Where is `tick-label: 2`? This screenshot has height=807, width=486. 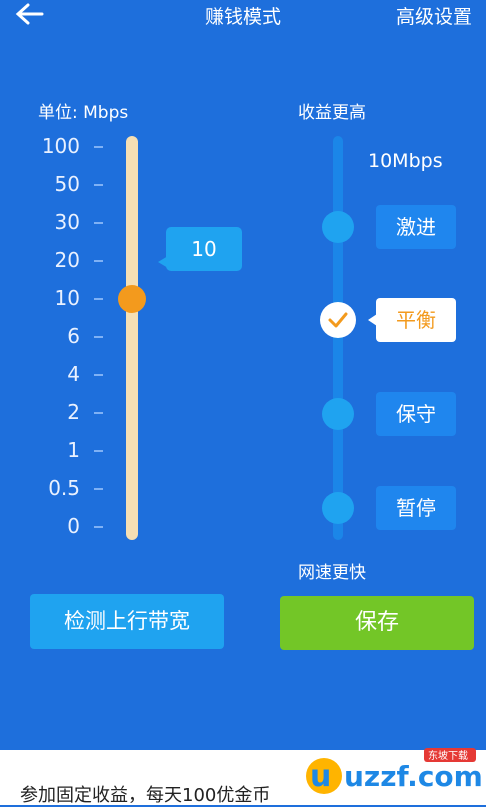 tick-label: 2 is located at coordinates (73, 412).